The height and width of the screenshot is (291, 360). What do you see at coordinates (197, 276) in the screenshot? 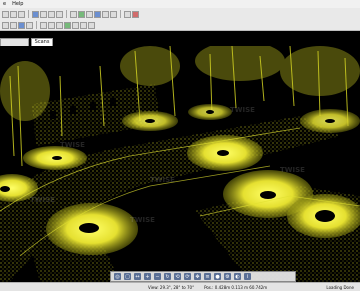
I see `pan-icon: ✥` at bounding box center [197, 276].